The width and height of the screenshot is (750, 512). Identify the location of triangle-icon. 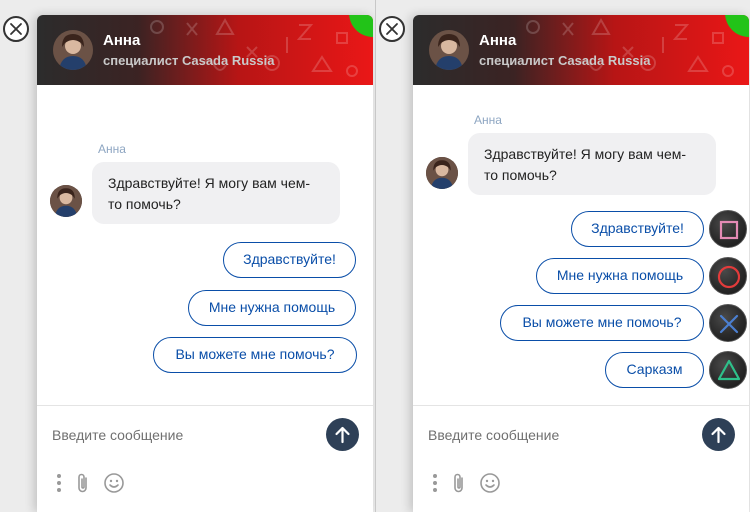
(729, 370).